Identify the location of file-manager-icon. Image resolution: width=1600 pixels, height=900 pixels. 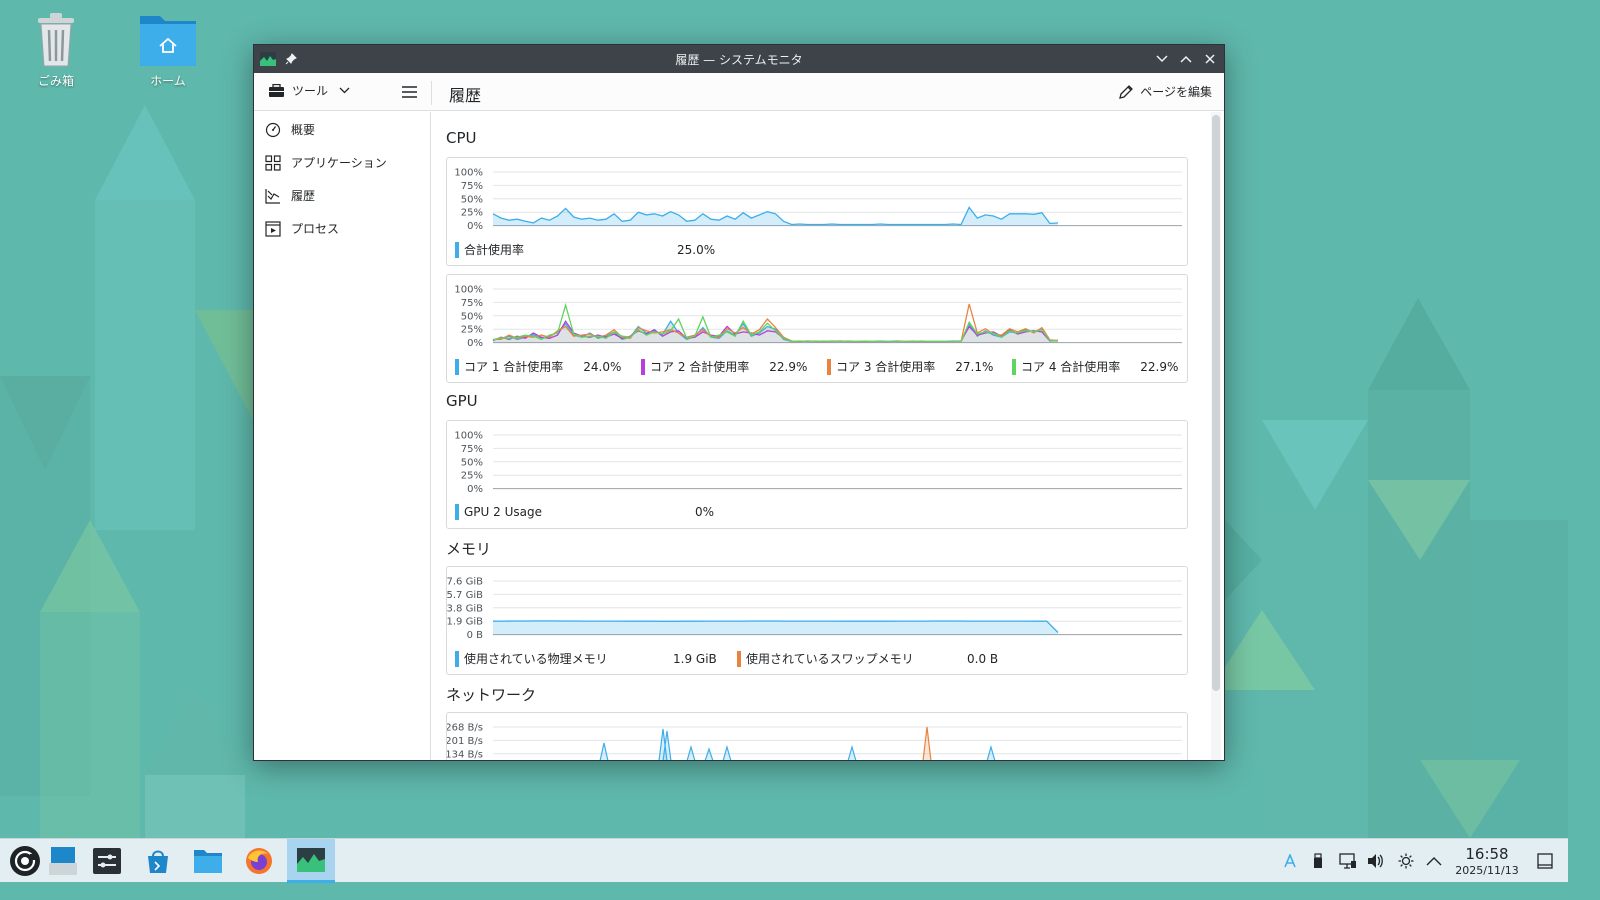
(208, 861).